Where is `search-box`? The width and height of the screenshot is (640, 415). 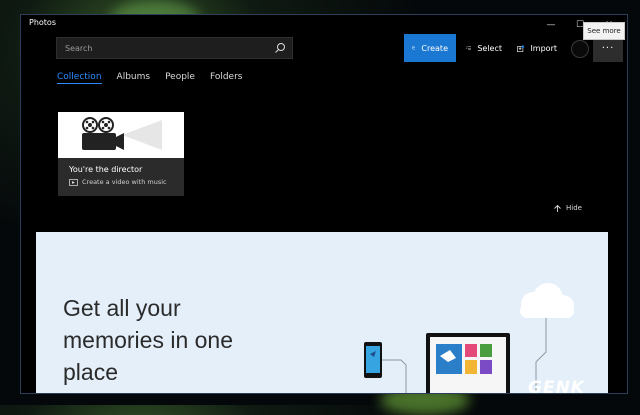
search-box is located at coordinates (174, 48).